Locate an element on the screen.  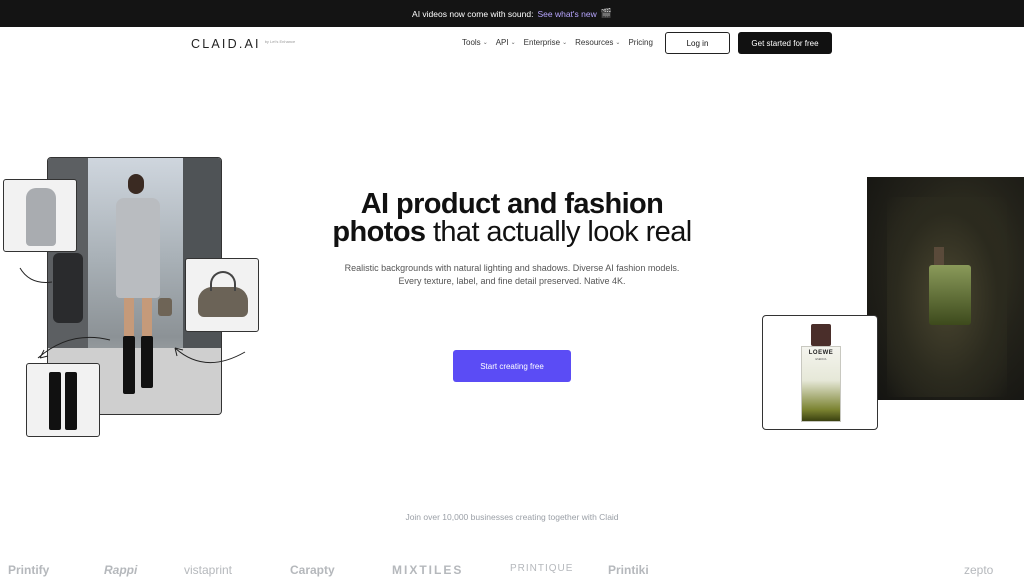
forest-perfume-photo is located at coordinates (945, 288).